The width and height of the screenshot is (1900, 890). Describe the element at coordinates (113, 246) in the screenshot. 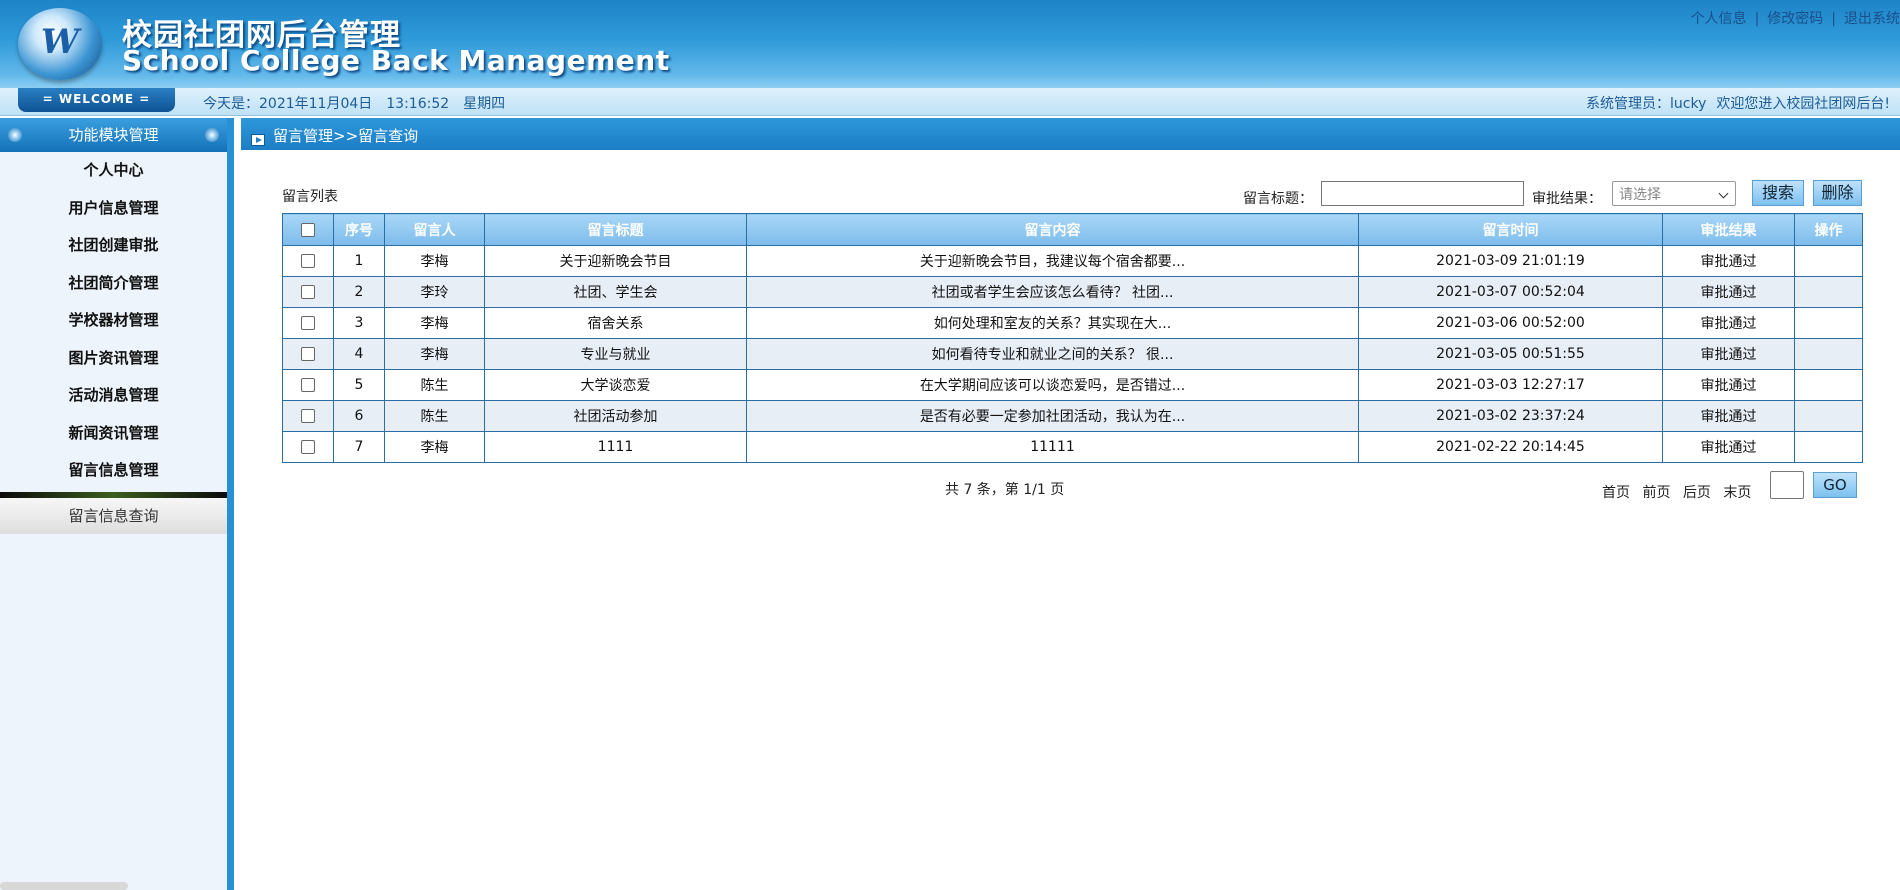

I see `sidebar-item-club-approval: 社团创建审批` at that location.